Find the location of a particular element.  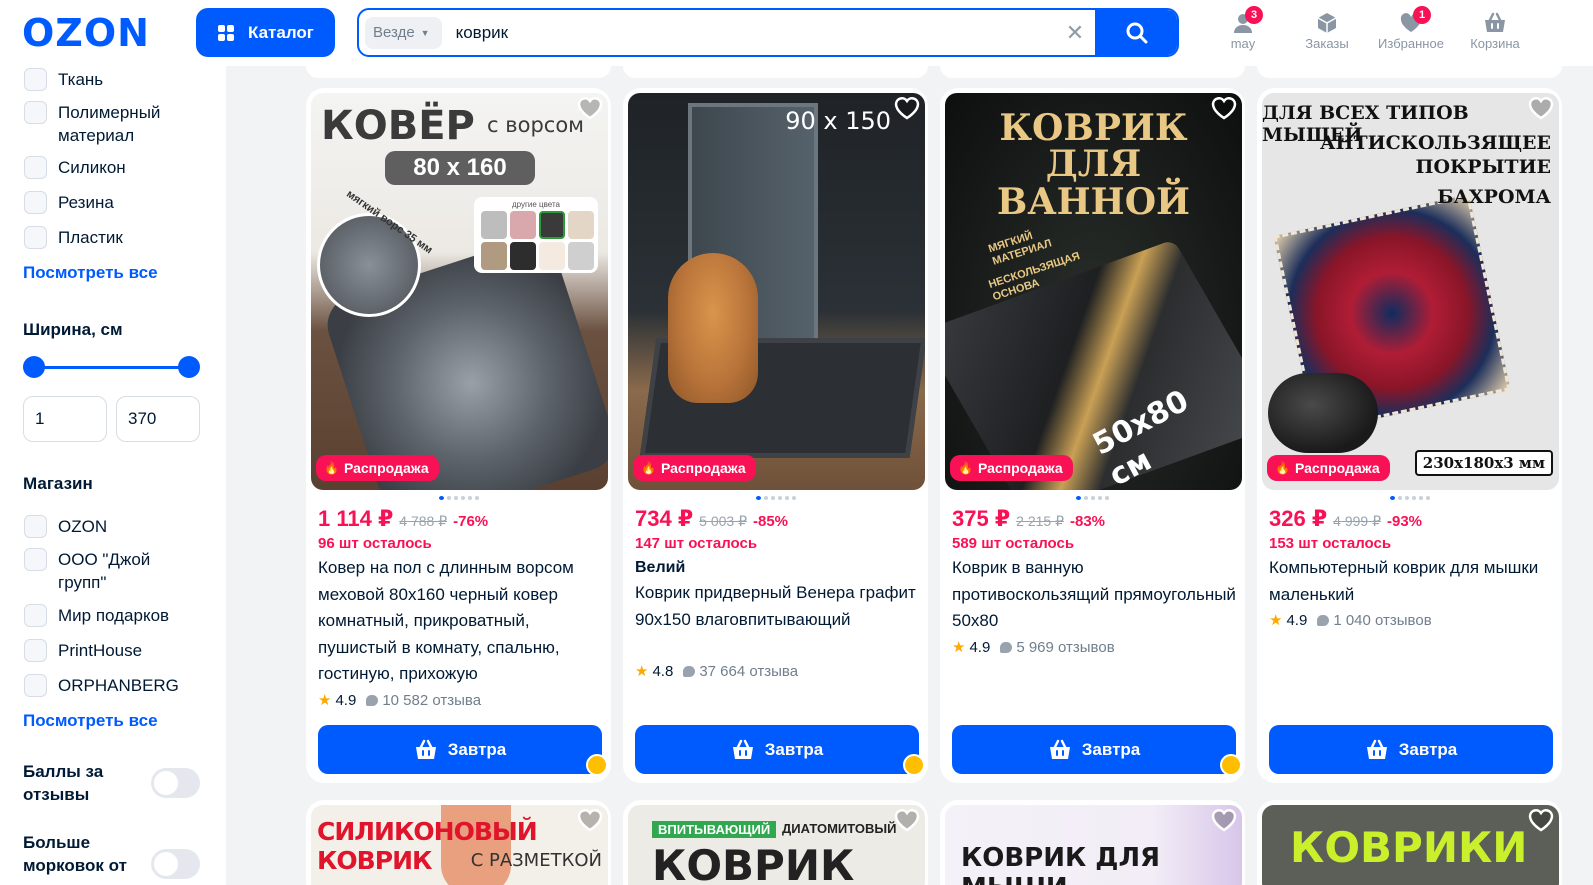

catalog-button: Каталог is located at coordinates (265, 32).